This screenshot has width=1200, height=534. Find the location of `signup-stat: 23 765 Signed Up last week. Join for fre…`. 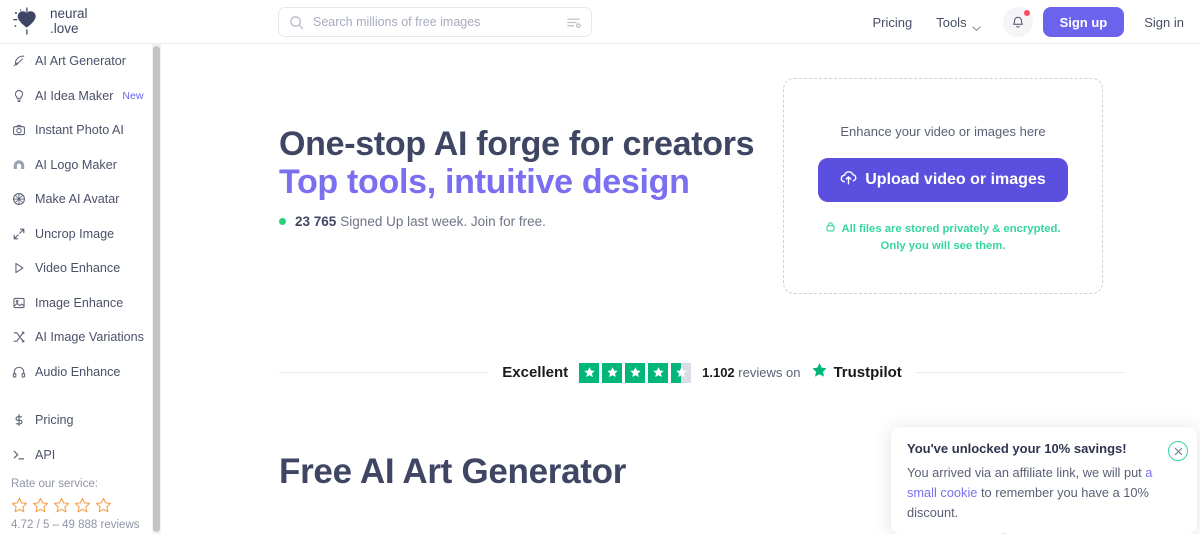

signup-stat: 23 765 Signed Up last week. Join for fre… is located at coordinates (412, 221).